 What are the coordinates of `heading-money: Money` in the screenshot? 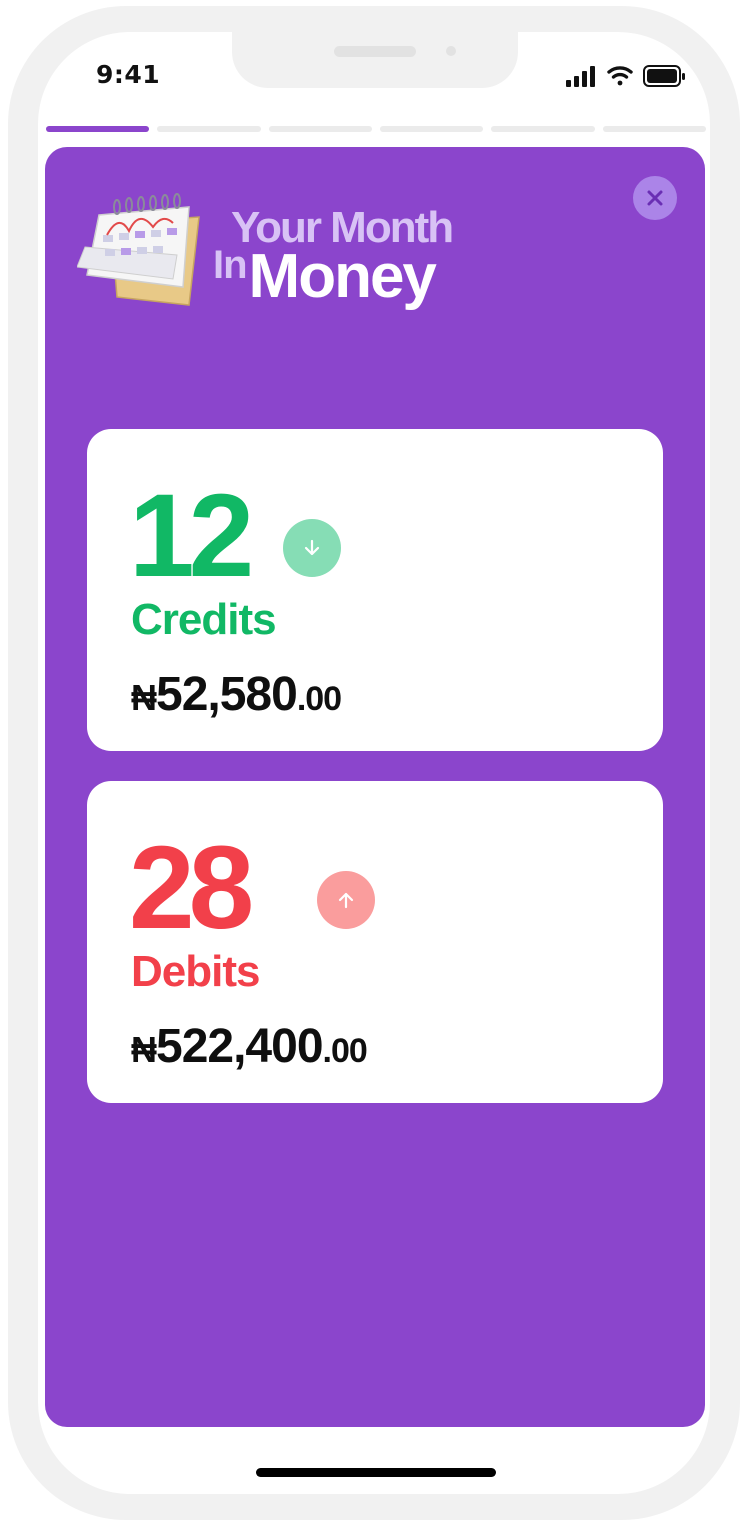 It's located at (342, 276).